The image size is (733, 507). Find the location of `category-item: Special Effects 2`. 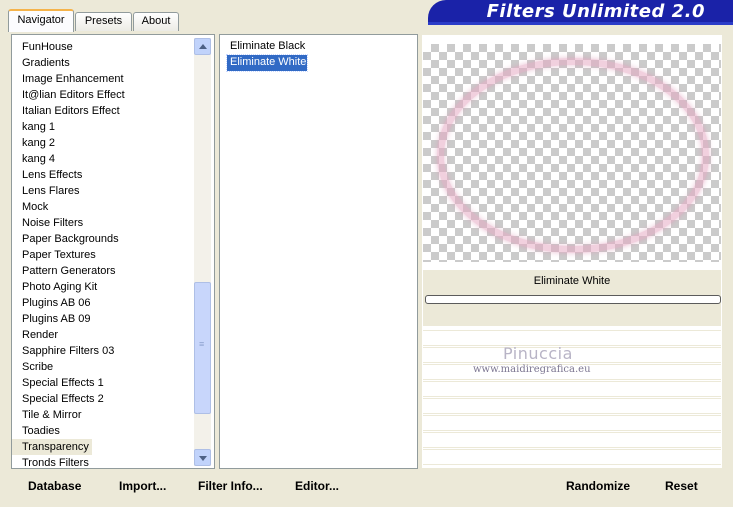

category-item: Special Effects 2 is located at coordinates (103, 399).